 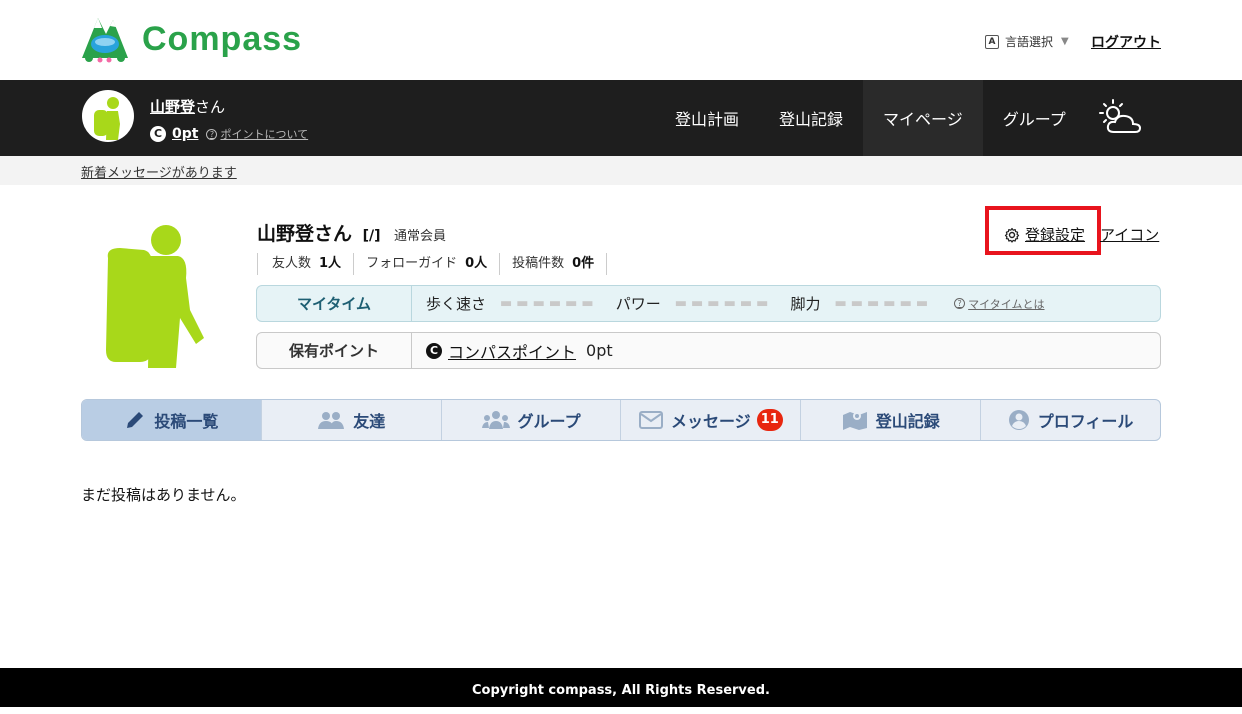 I want to click on profile-tabs: 投稿一覧 友達 グループ メッセージ 11 登山記録 プロフィール, so click(x=621, y=420).